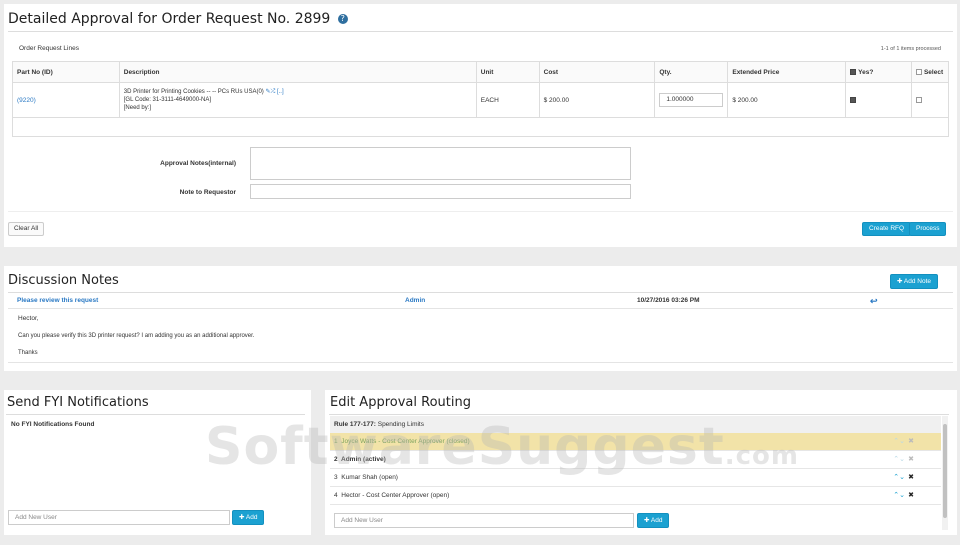  I want to click on select-all-checkbox, so click(918, 71).